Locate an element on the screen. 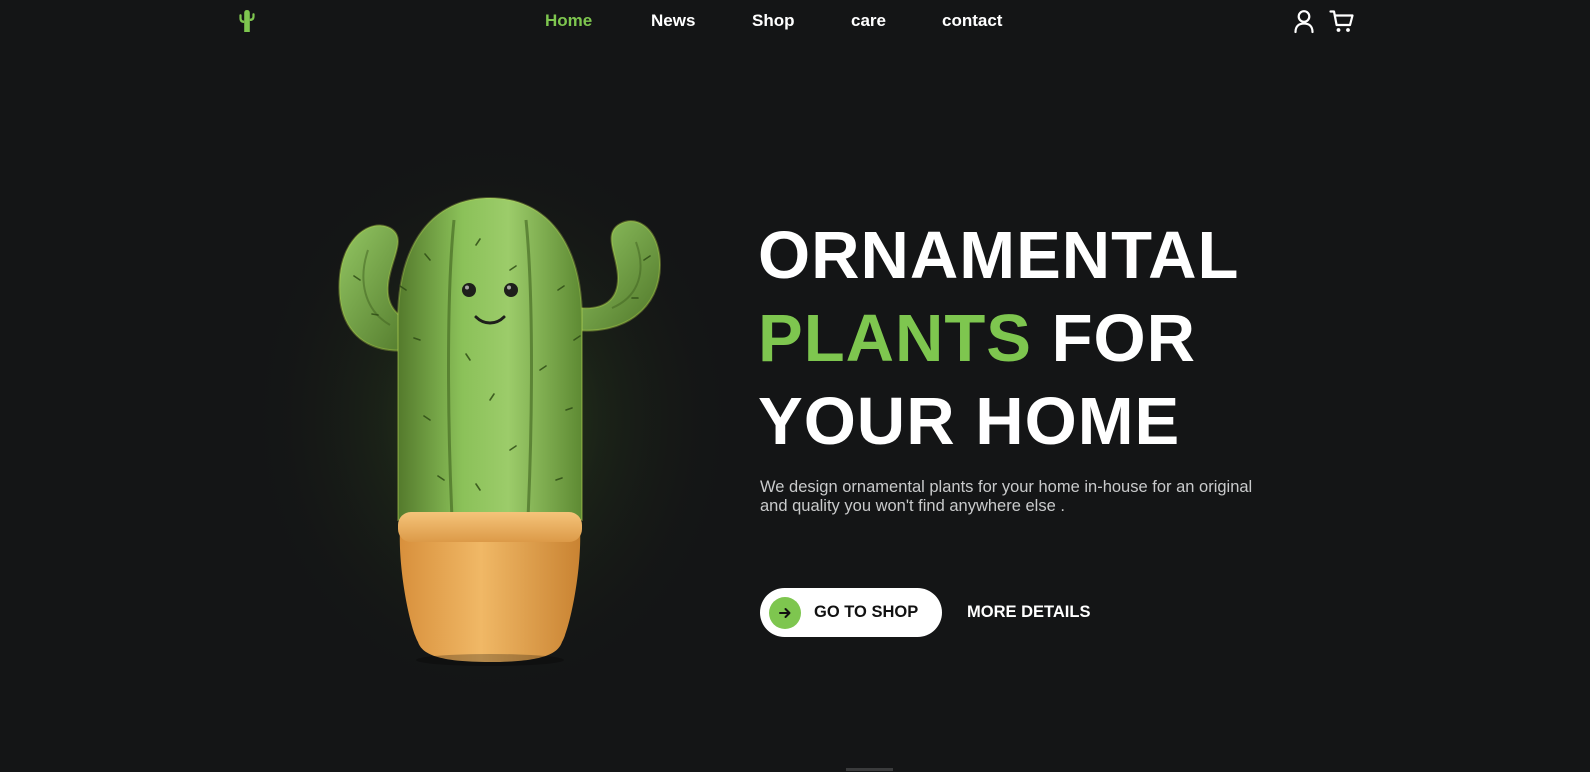 The height and width of the screenshot is (772, 1590). user-icon is located at coordinates (1304, 21).